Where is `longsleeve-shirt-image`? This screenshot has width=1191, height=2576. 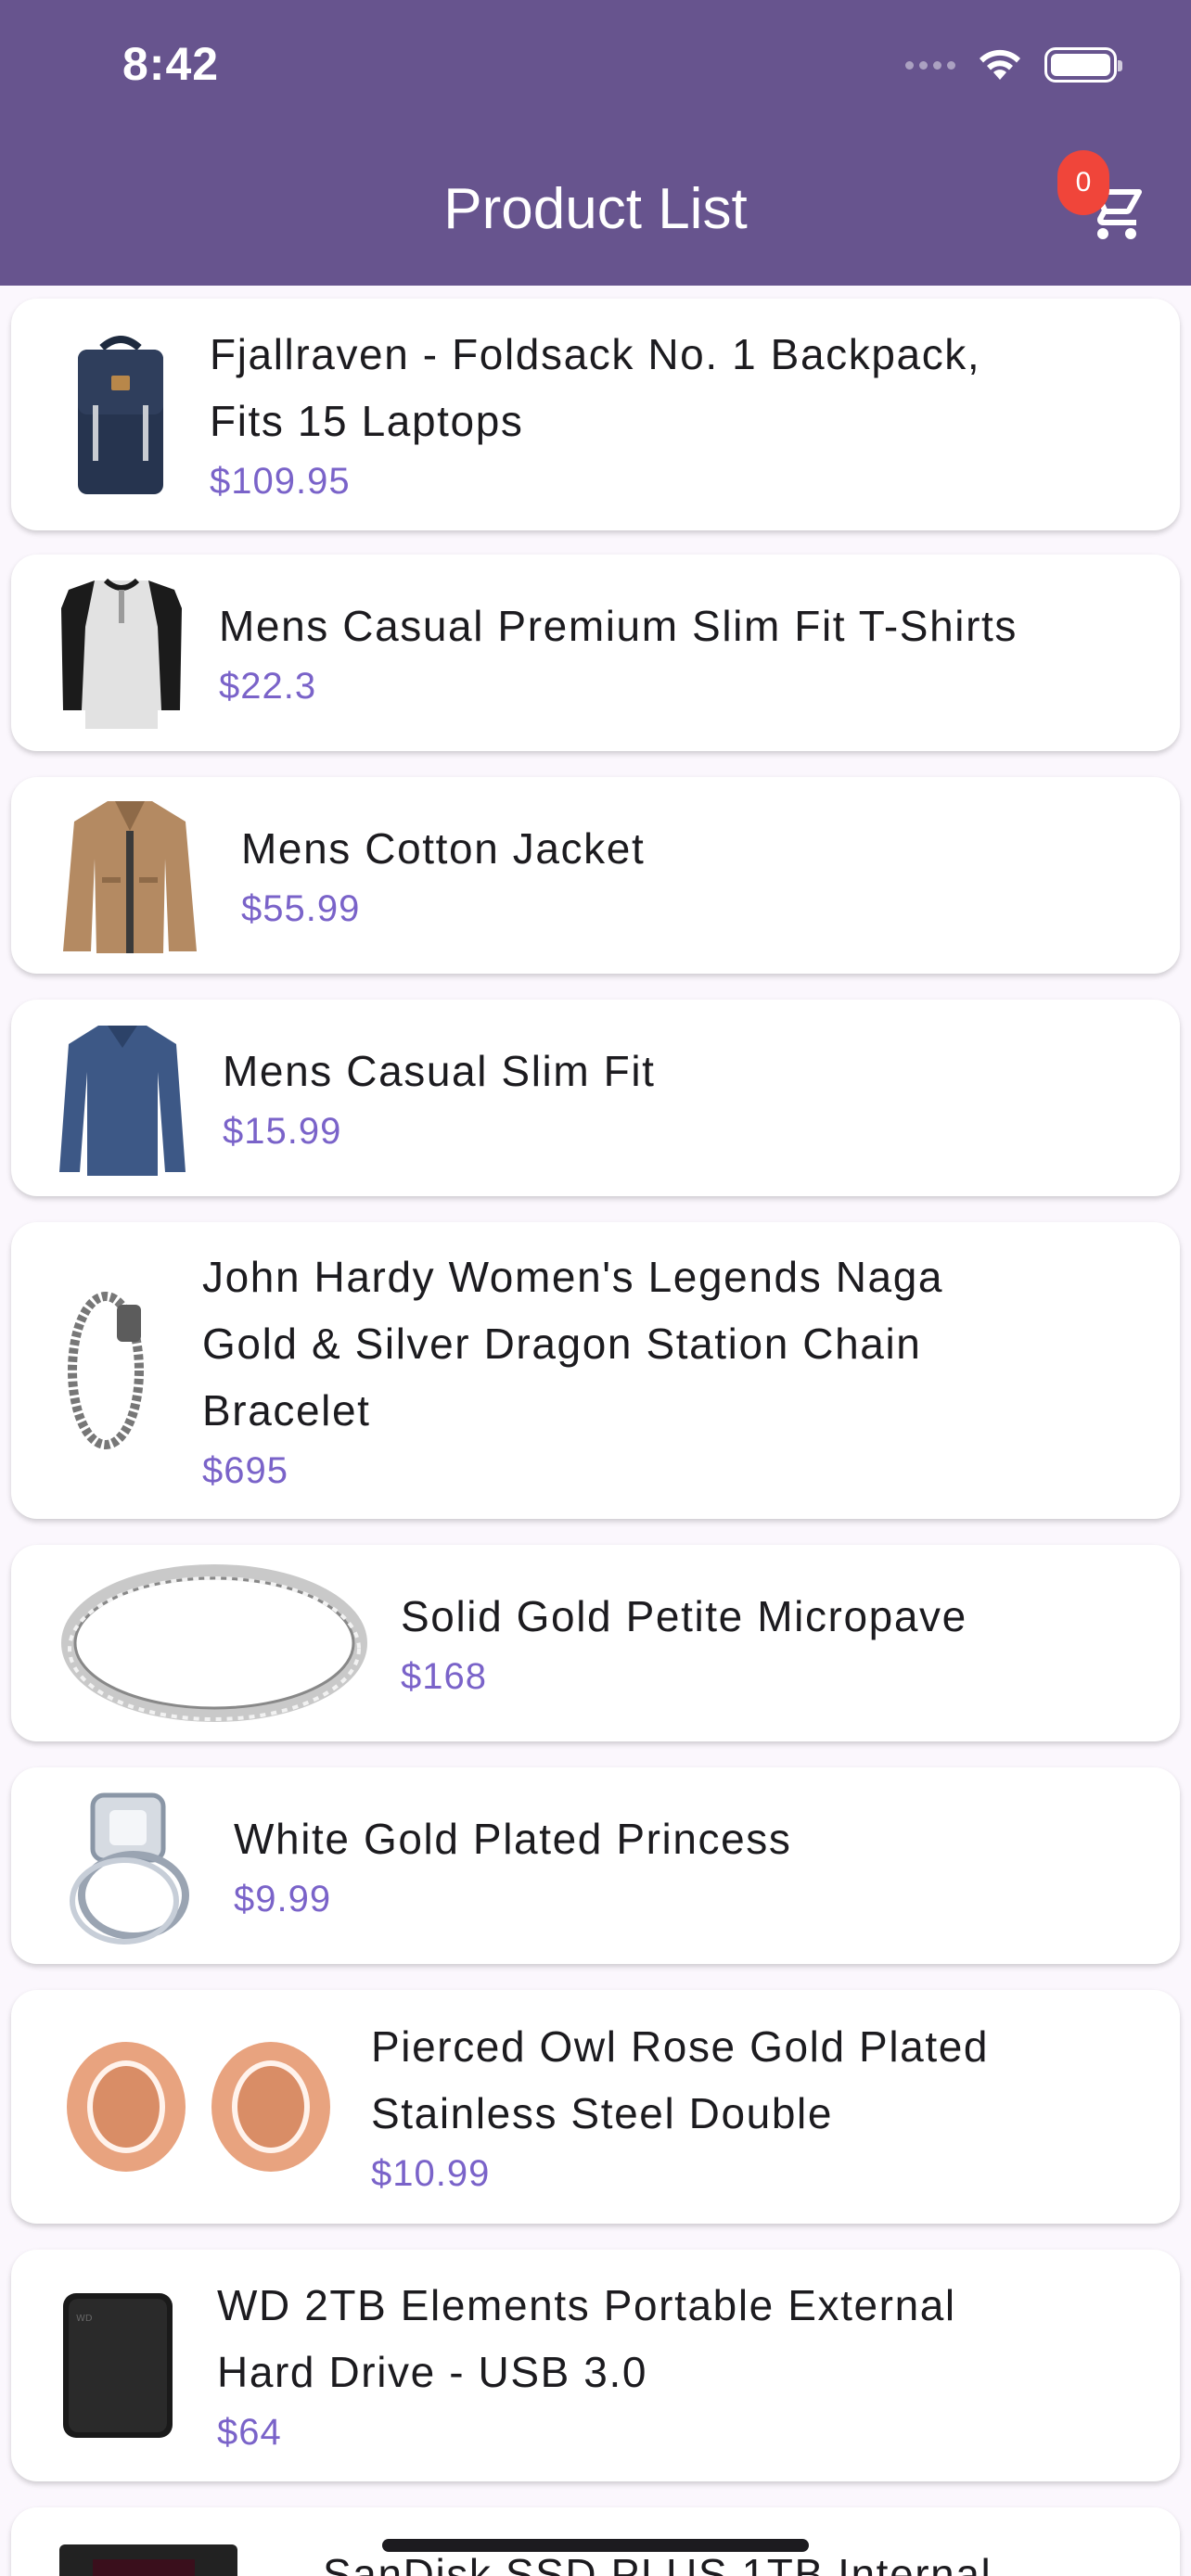
longsleeve-shirt-image is located at coordinates (122, 1101).